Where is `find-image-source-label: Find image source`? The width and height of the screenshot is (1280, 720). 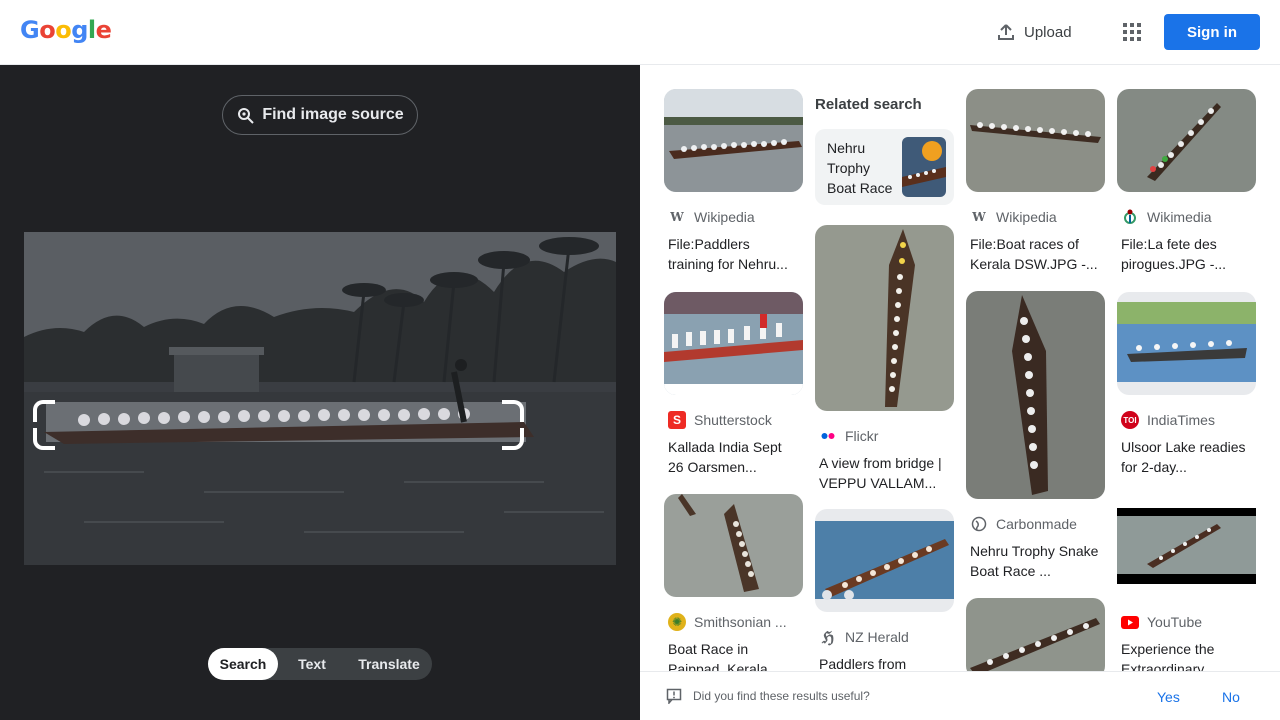
find-image-source-label: Find image source is located at coordinates (333, 114).